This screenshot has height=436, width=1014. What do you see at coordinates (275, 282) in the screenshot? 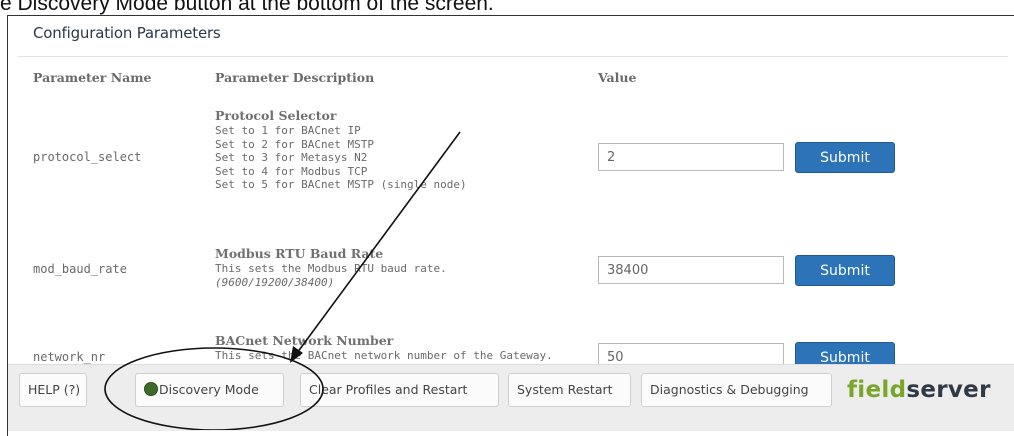
I see `param-desc-note: (9600/19200/38400)` at bounding box center [275, 282].